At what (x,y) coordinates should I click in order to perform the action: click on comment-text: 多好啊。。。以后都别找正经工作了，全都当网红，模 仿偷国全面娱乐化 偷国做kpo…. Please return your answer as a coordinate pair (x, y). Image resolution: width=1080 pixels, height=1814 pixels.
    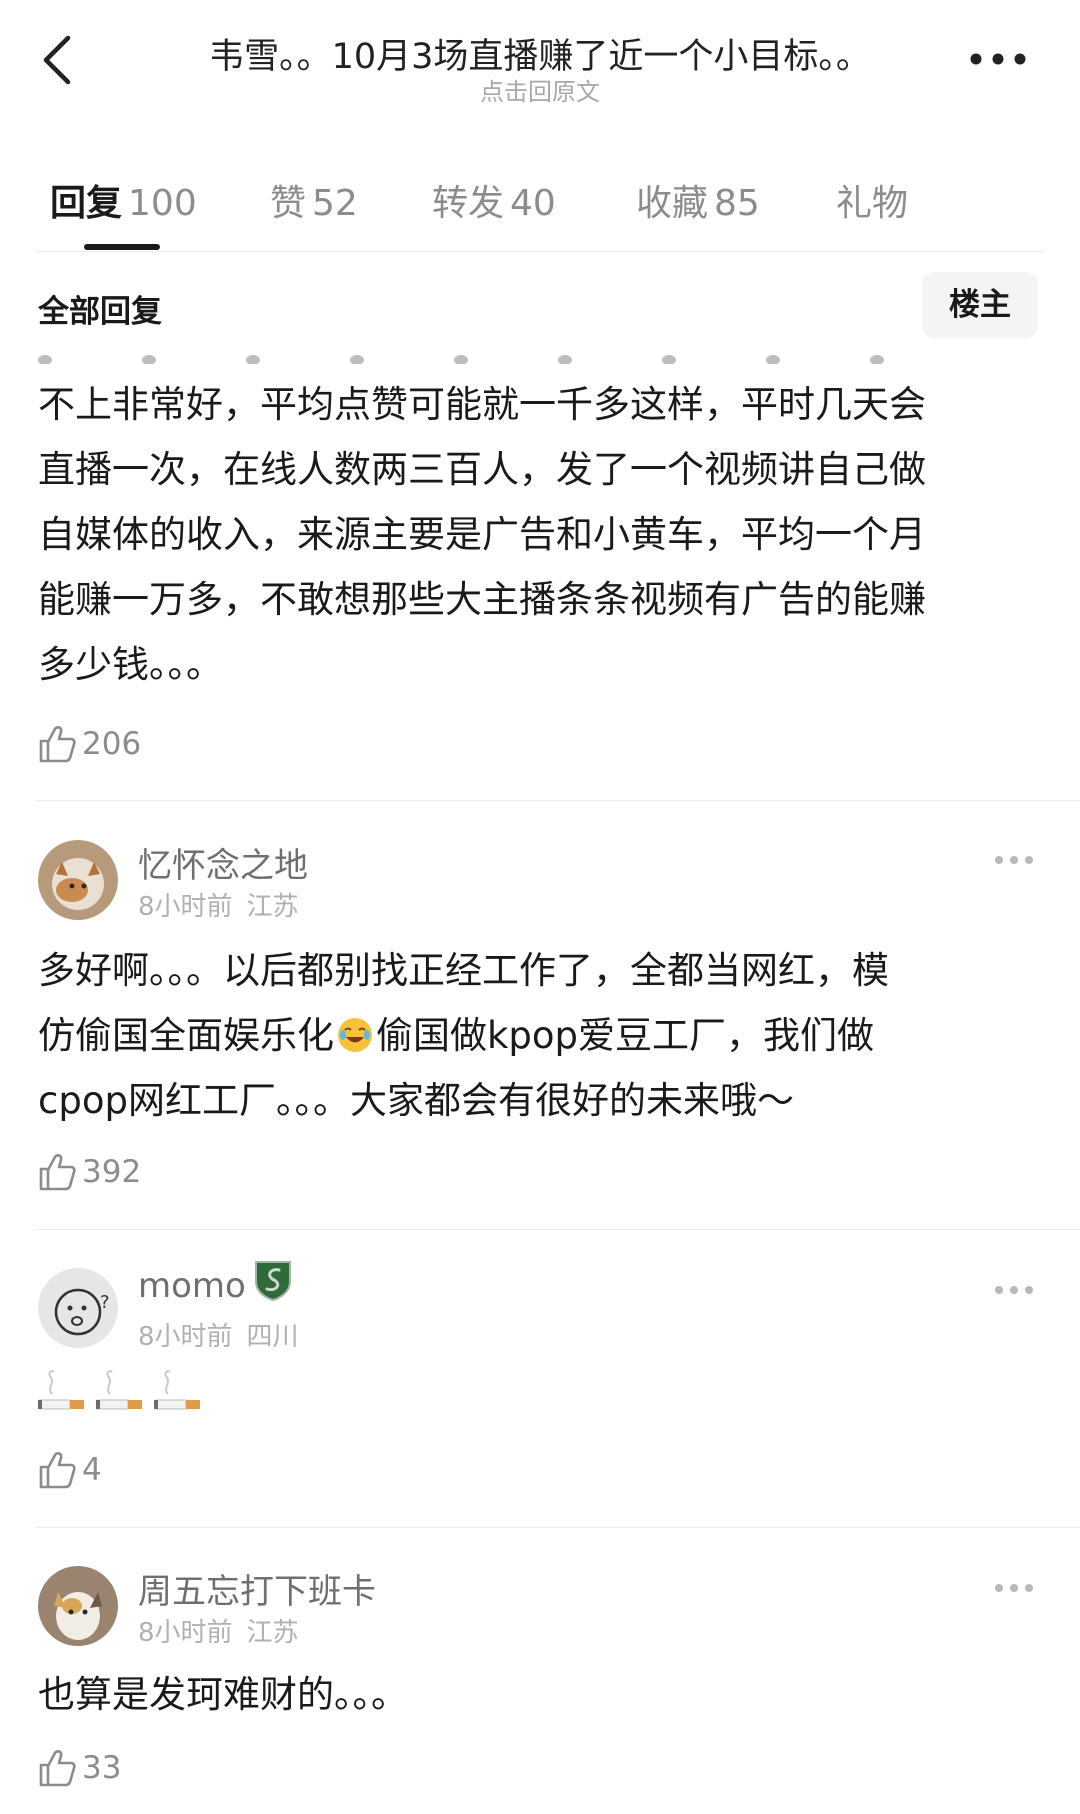
    Looking at the image, I should click on (538, 1035).